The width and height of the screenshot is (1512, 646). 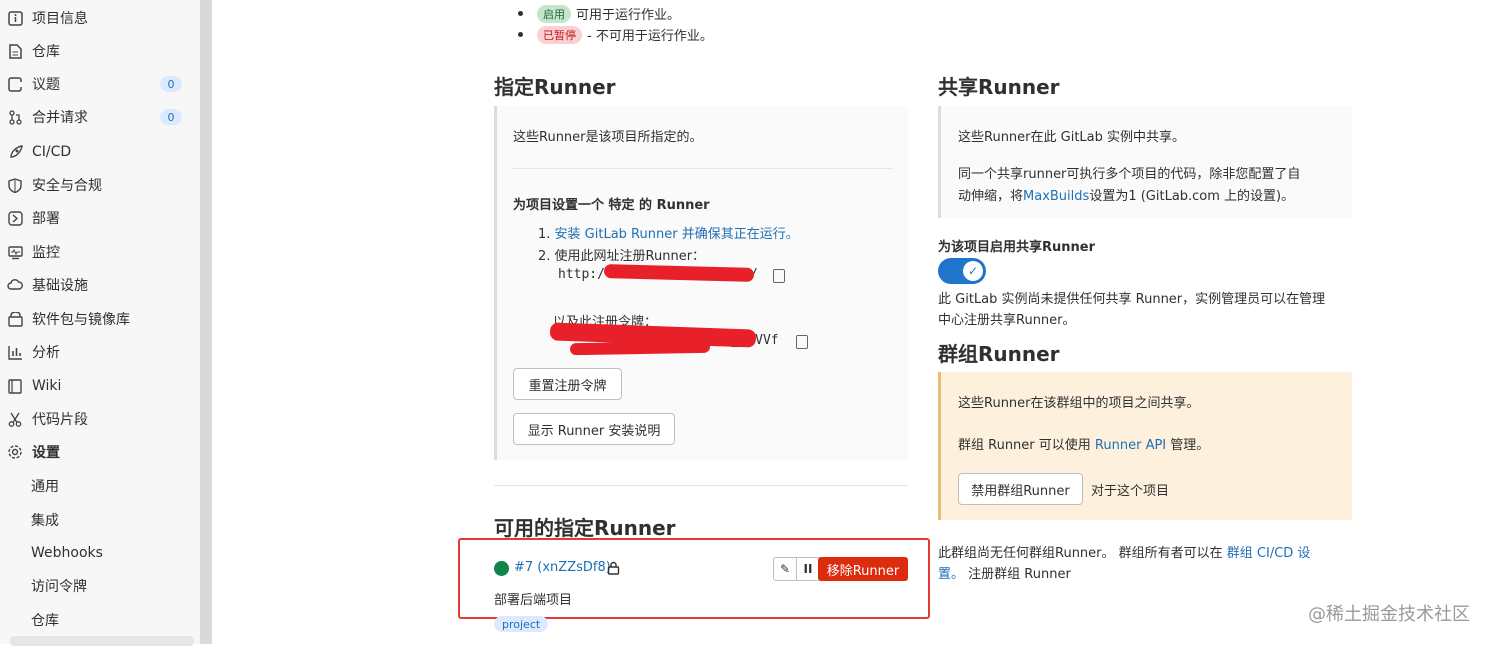 What do you see at coordinates (46, 353) in the screenshot?
I see `sidebar-item-label: 分析` at bounding box center [46, 353].